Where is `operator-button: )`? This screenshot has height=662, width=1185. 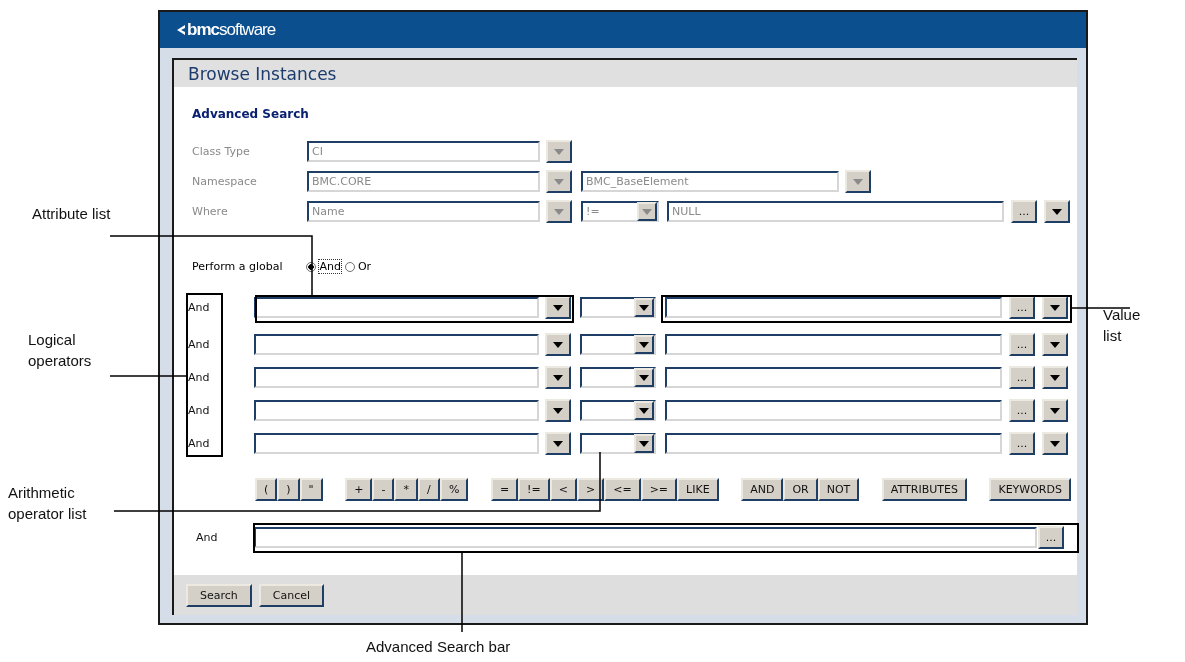
operator-button: ) is located at coordinates (288, 489).